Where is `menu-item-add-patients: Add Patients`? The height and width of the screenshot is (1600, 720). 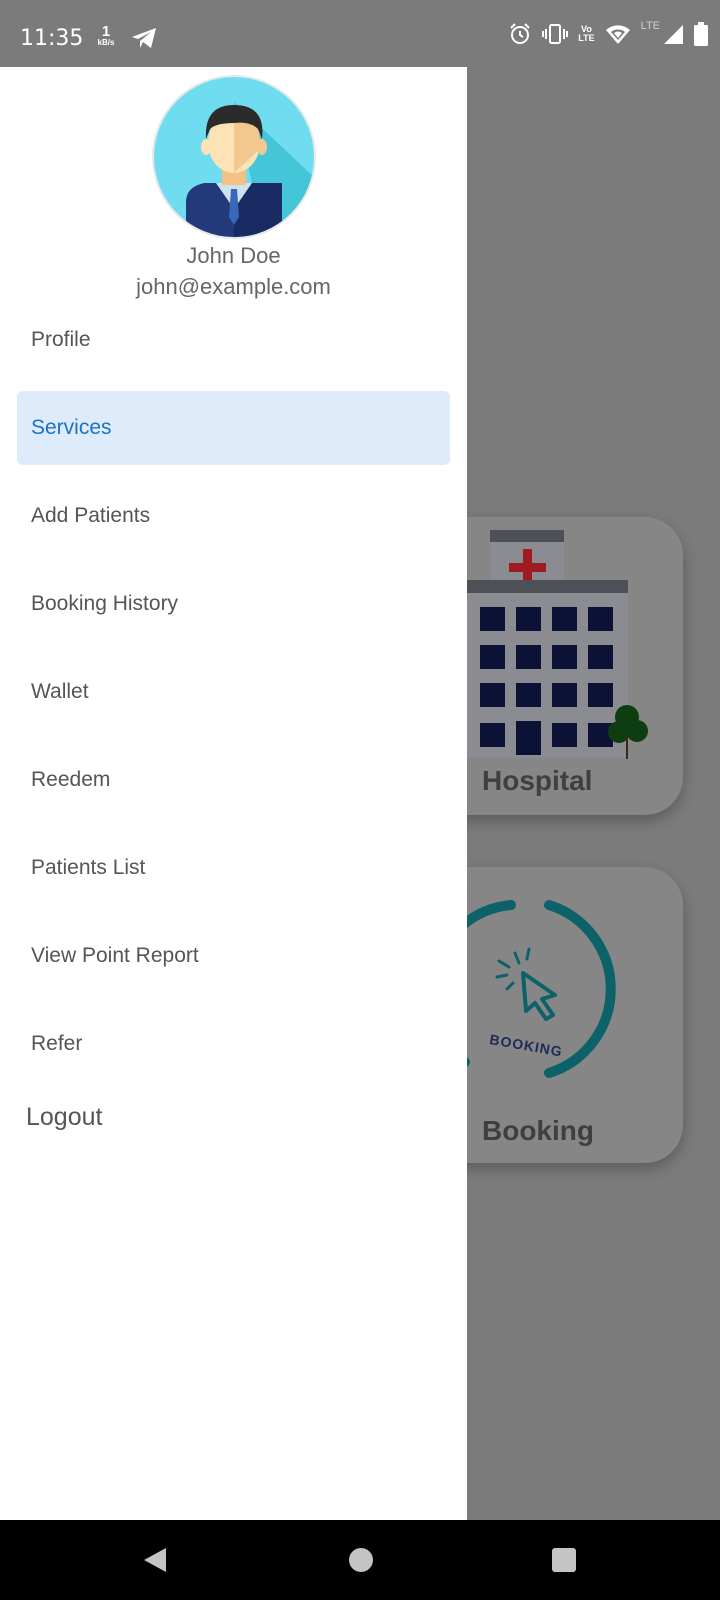 menu-item-add-patients: Add Patients is located at coordinates (233, 516).